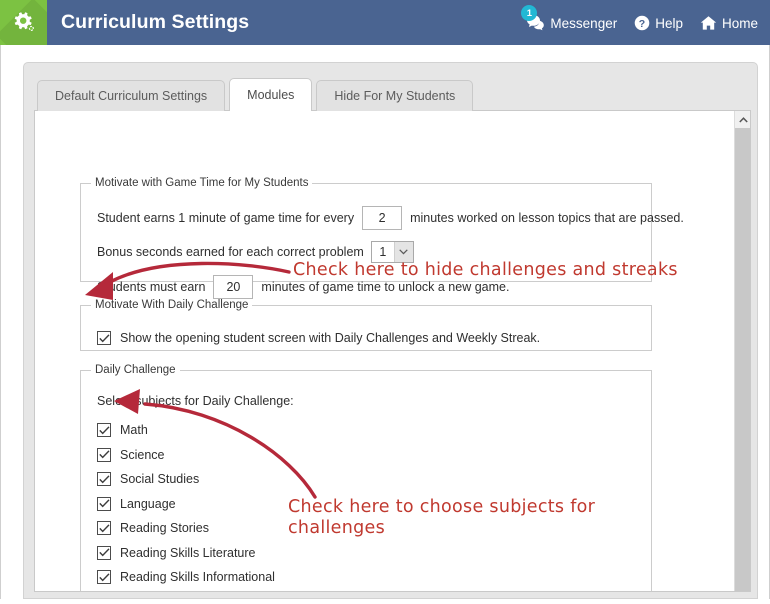 The width and height of the screenshot is (770, 604). Describe the element at coordinates (708, 22) in the screenshot. I see `home-icon` at that location.